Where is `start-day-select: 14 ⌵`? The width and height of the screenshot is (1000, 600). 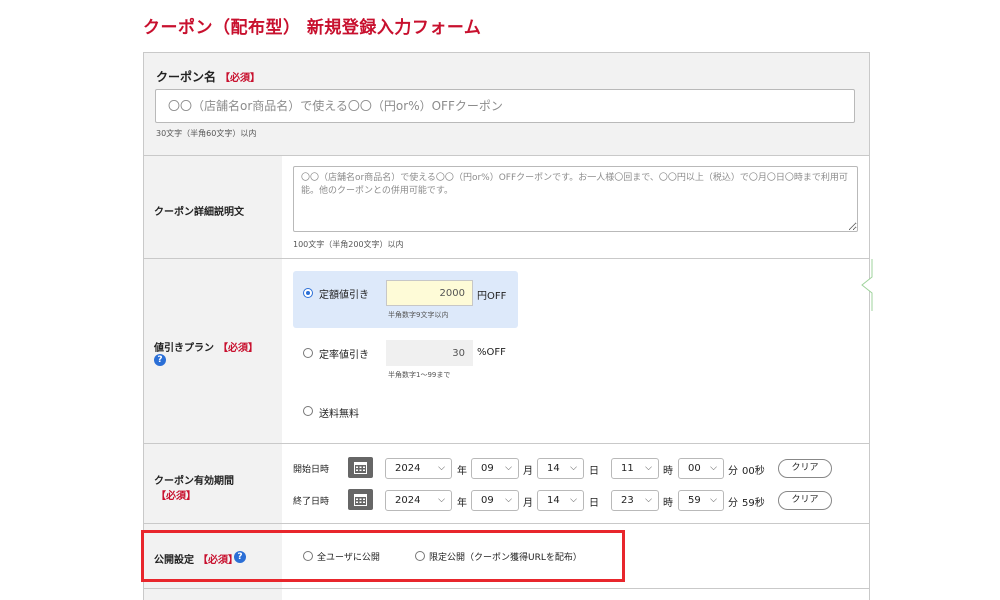
start-day-select: 14 ⌵ is located at coordinates (560, 468).